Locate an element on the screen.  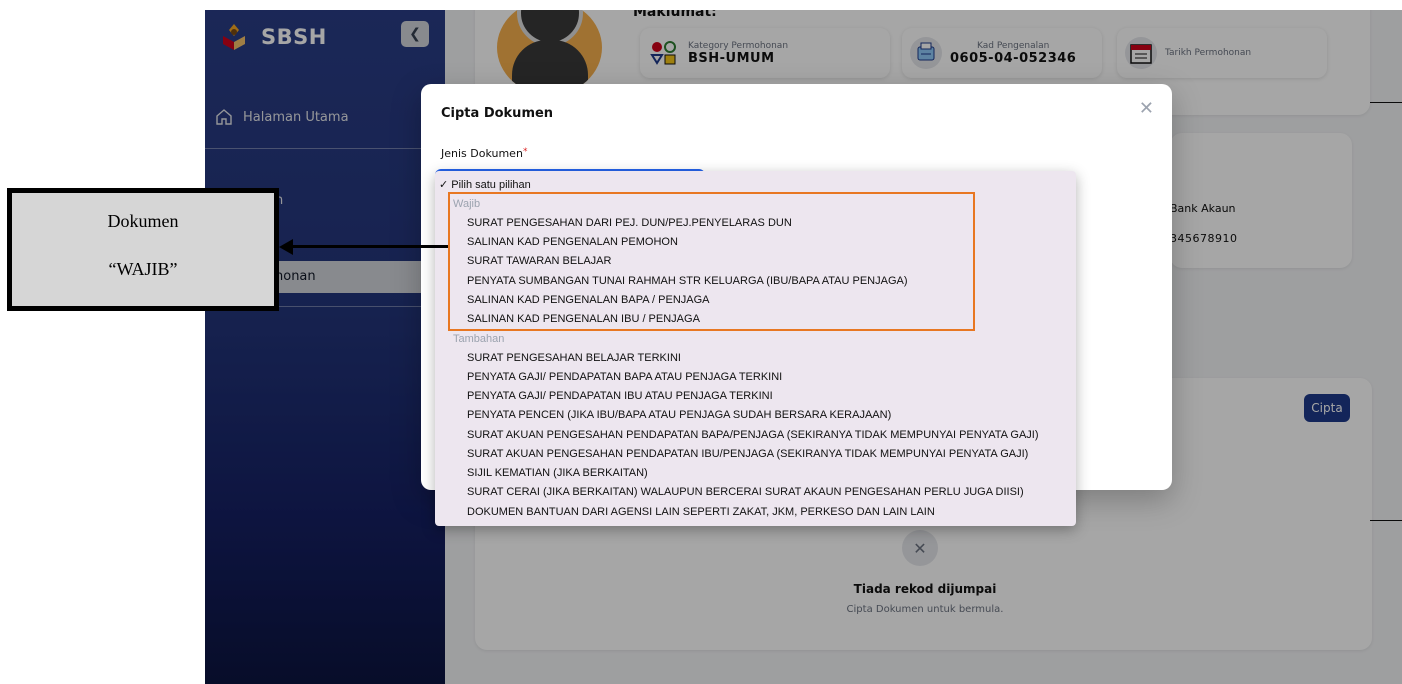
option-placeholder-selected: ✓ Pilih satu pilihan is located at coordinates (483, 185).